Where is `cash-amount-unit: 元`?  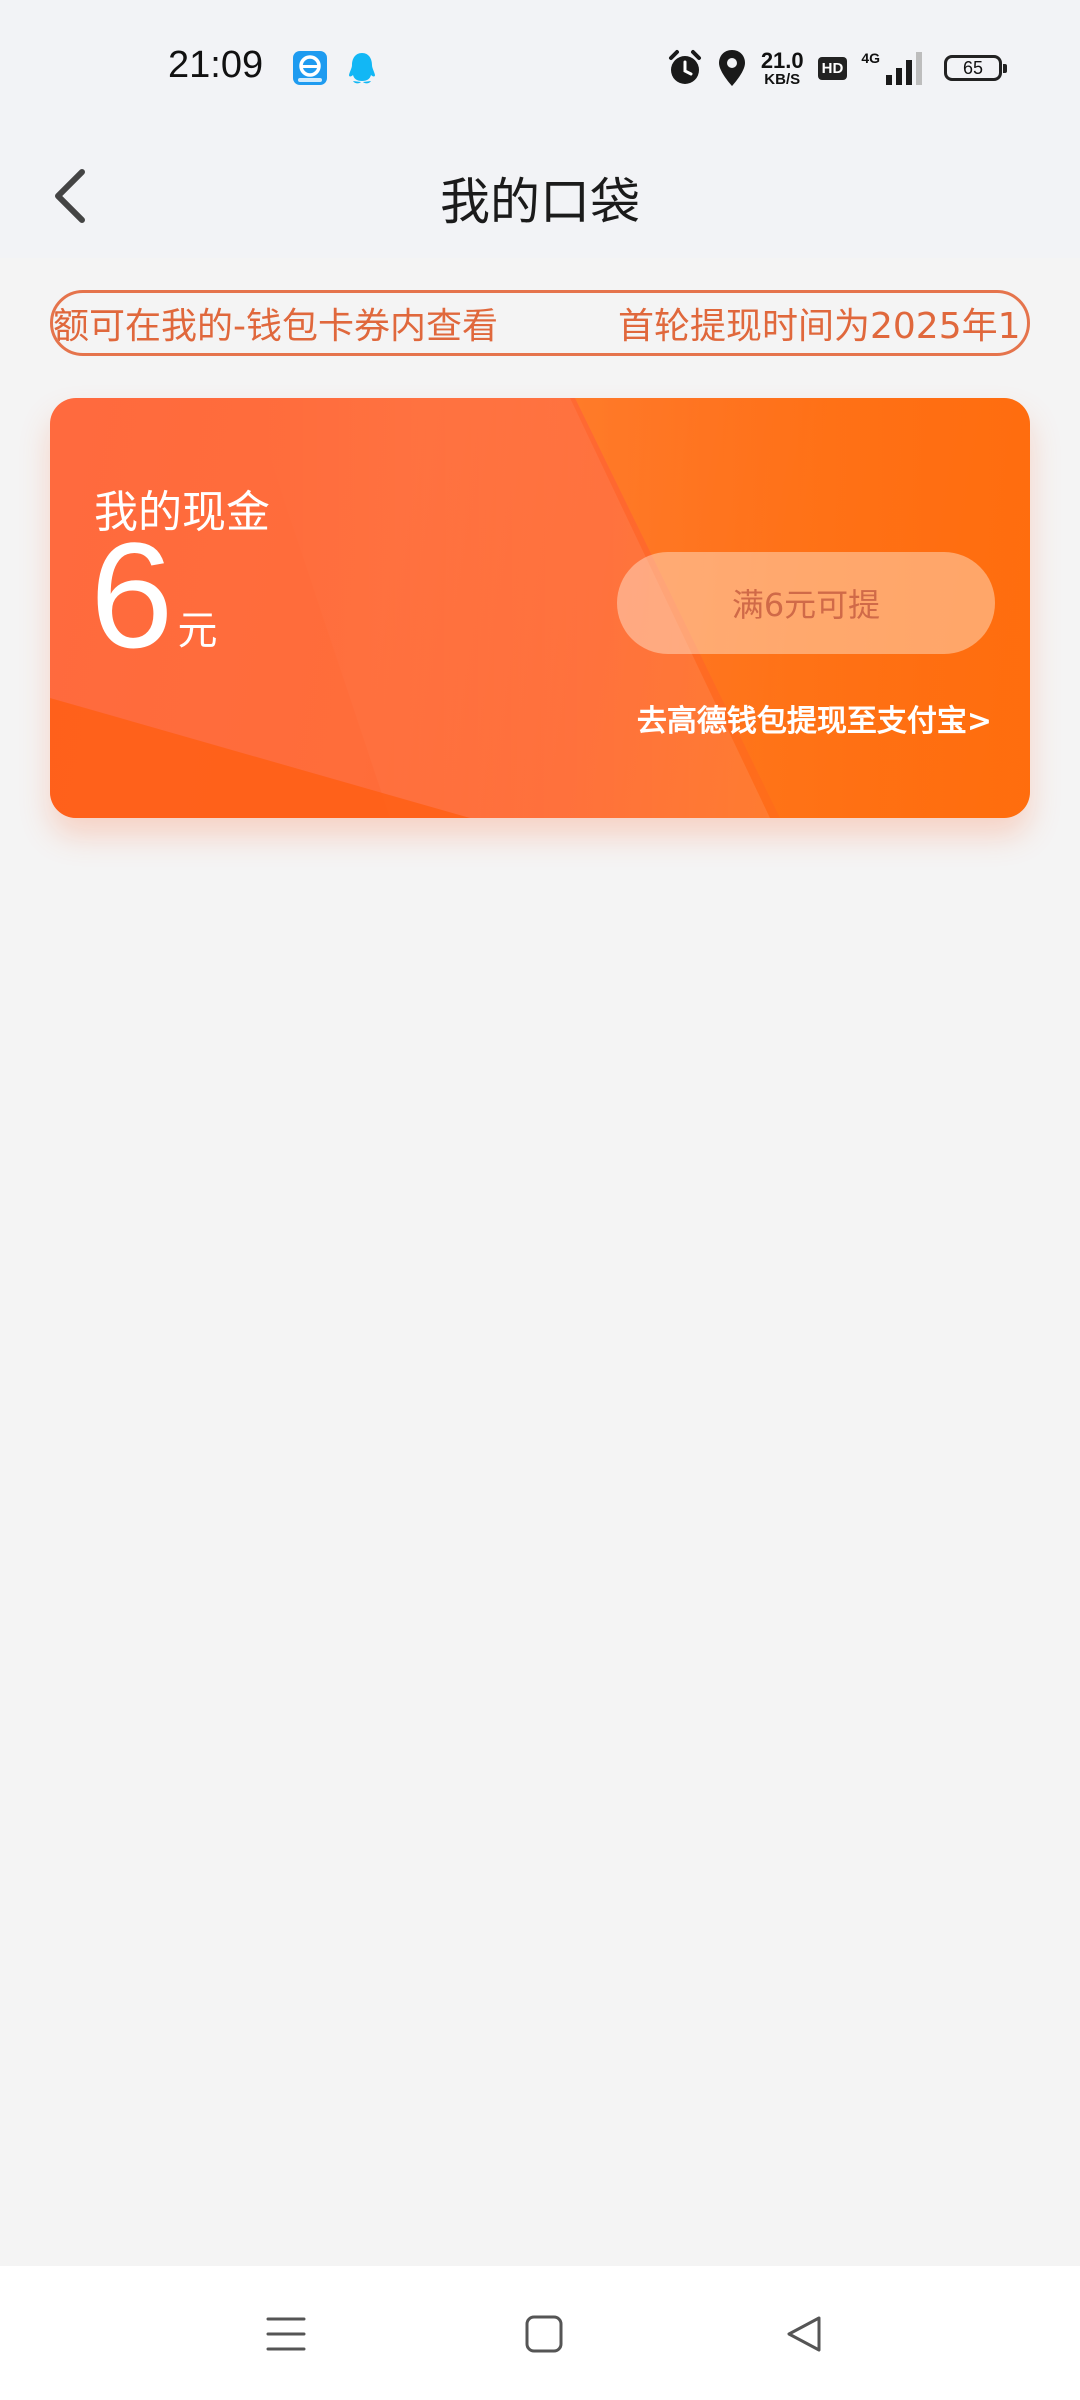 cash-amount-unit: 元 is located at coordinates (197, 631).